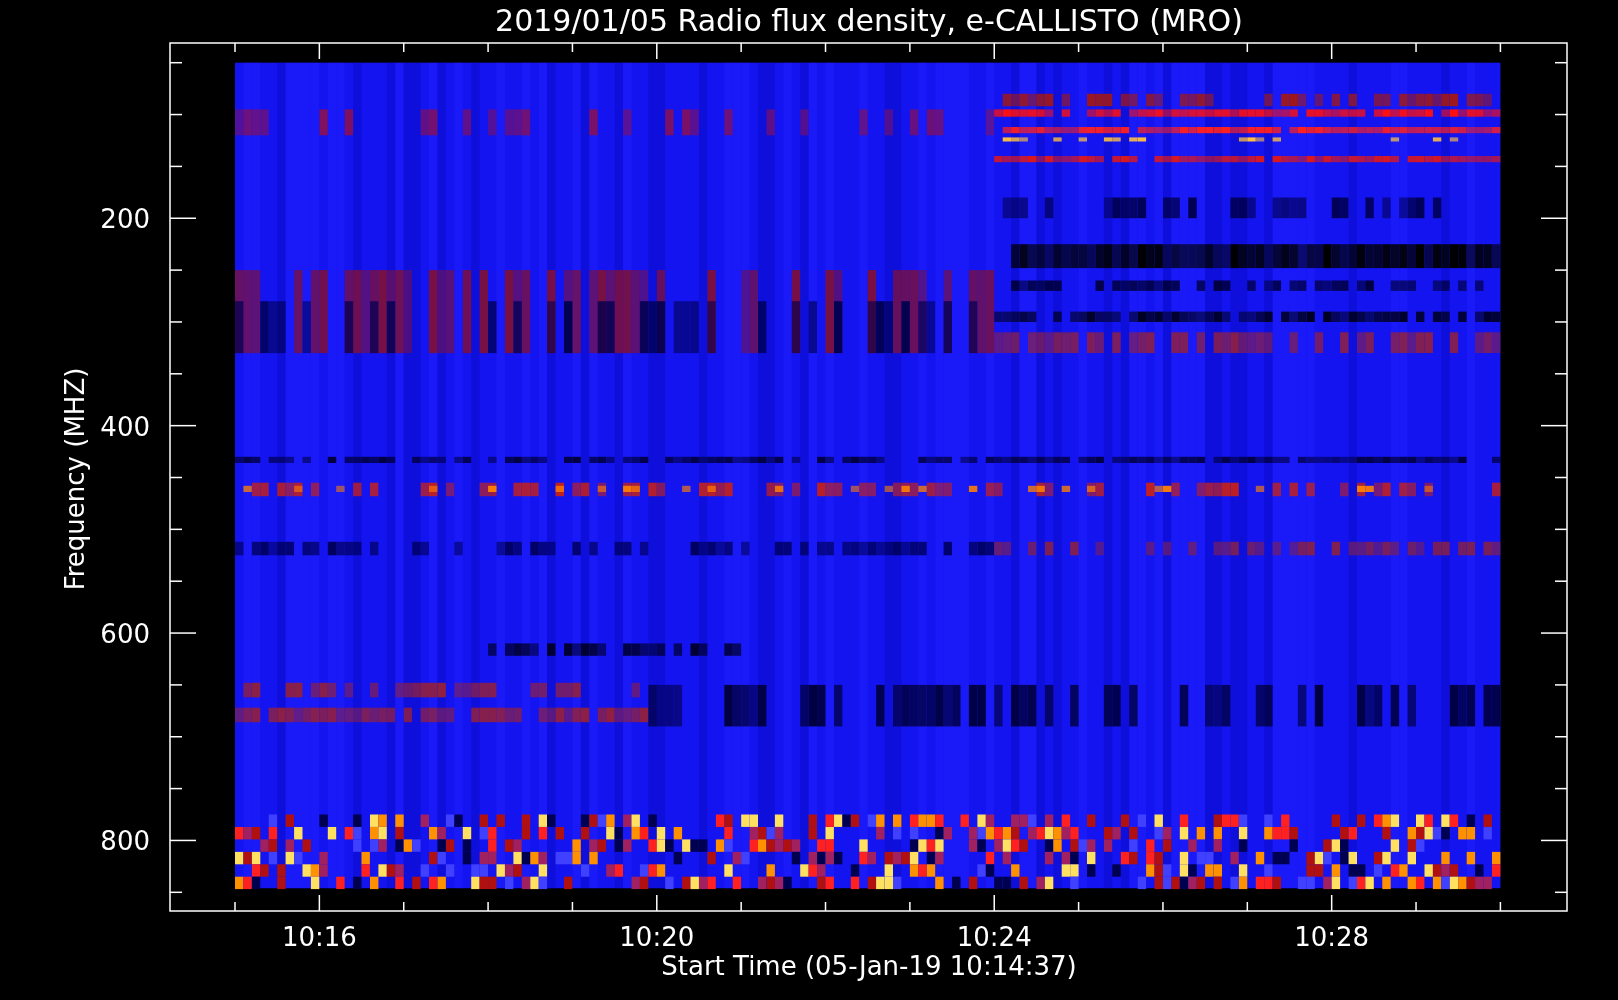 Image resolution: width=1618 pixels, height=1000 pixels. I want to click on y-tick-label: 600, so click(125, 634).